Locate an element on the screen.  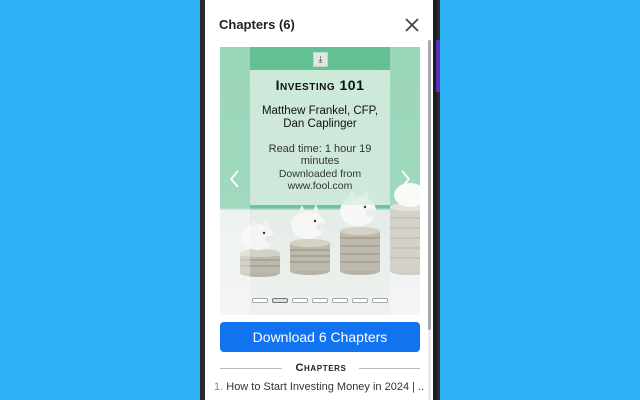
read-time: Read time: 1 hour 19 minutes is located at coordinates (320, 155).